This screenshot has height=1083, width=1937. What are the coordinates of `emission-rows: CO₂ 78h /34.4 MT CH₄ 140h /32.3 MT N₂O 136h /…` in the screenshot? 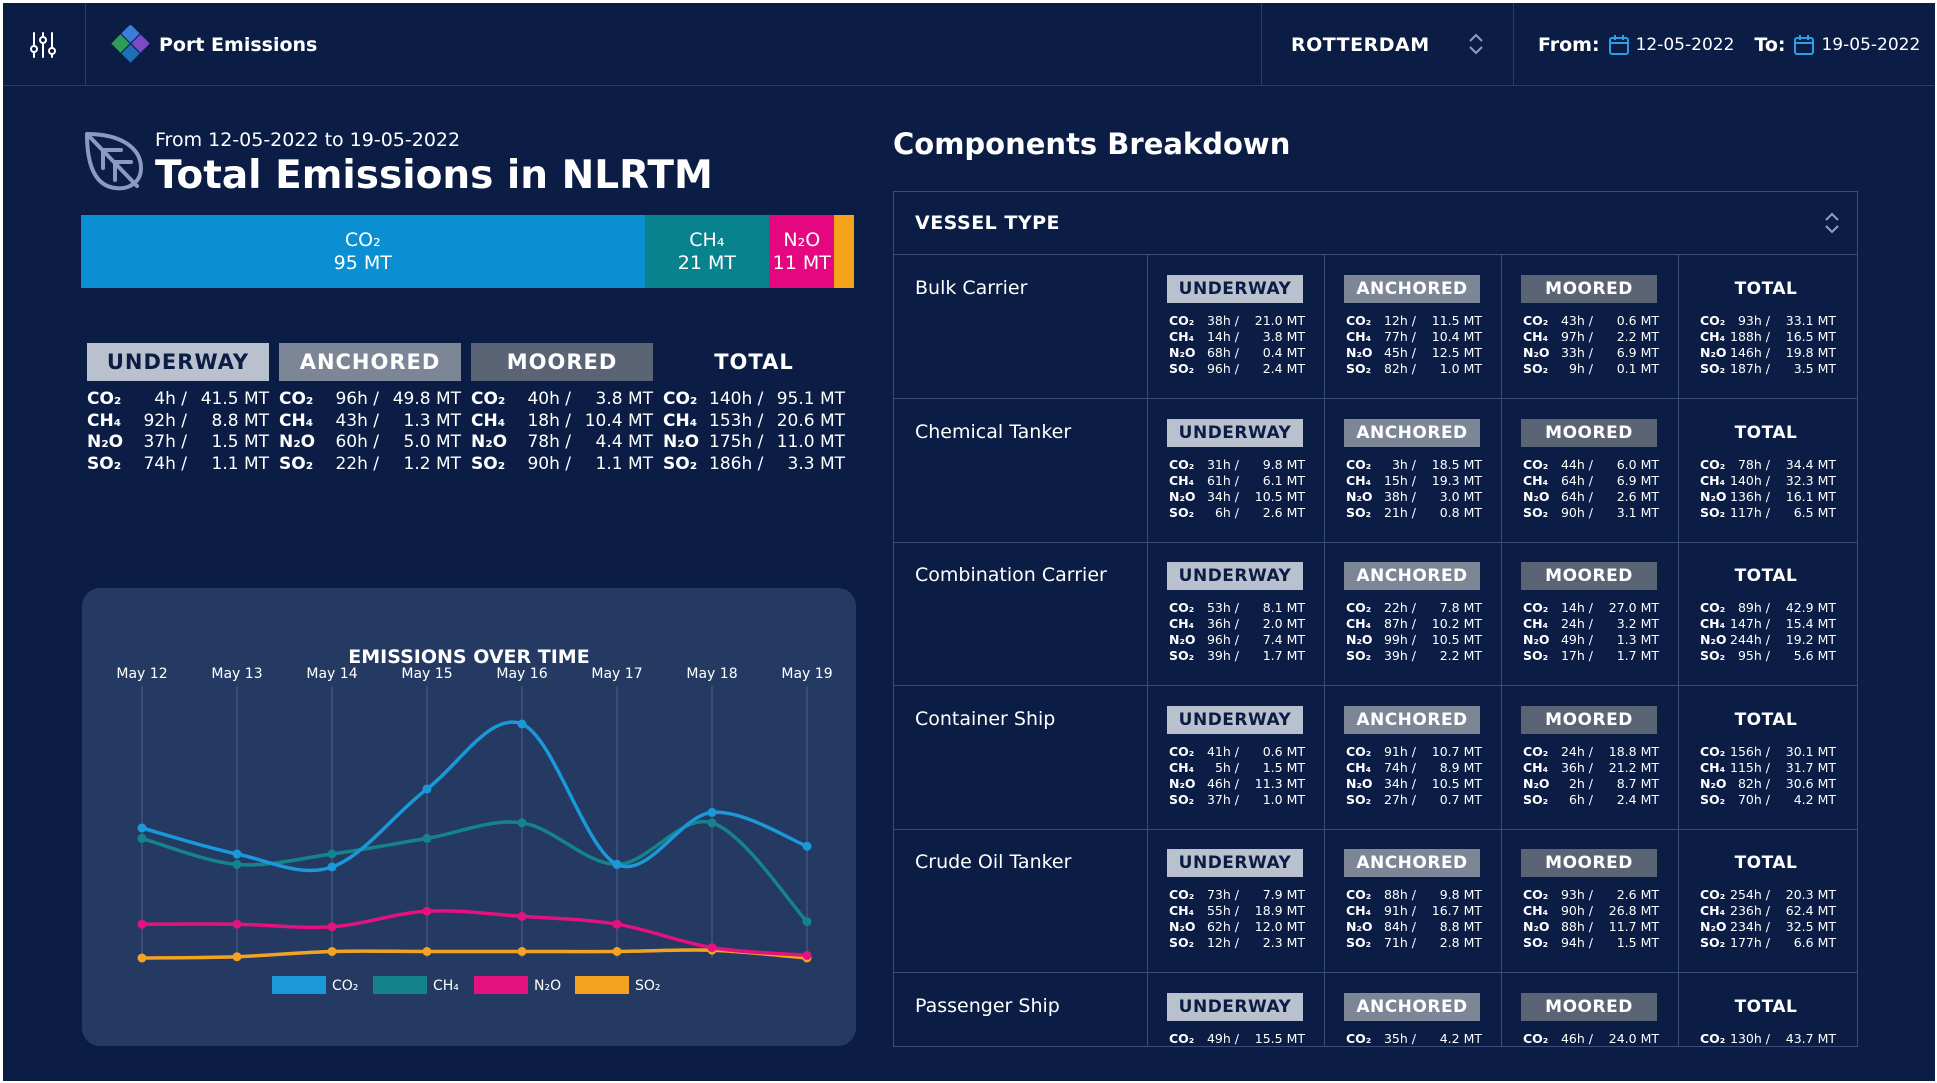 It's located at (1768, 489).